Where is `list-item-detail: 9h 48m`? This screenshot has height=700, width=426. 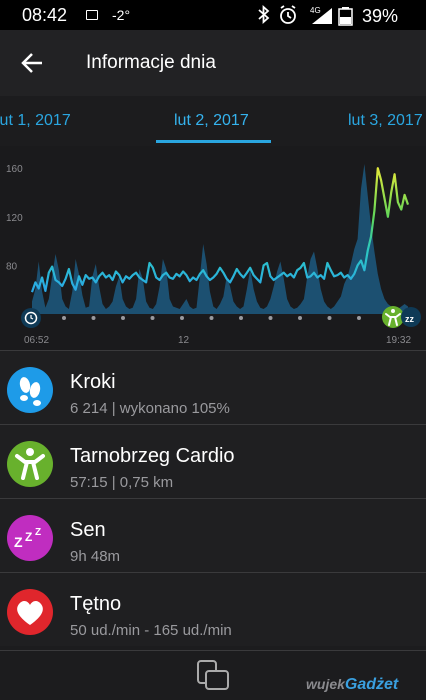
list-item-detail: 9h 48m is located at coordinates (95, 556).